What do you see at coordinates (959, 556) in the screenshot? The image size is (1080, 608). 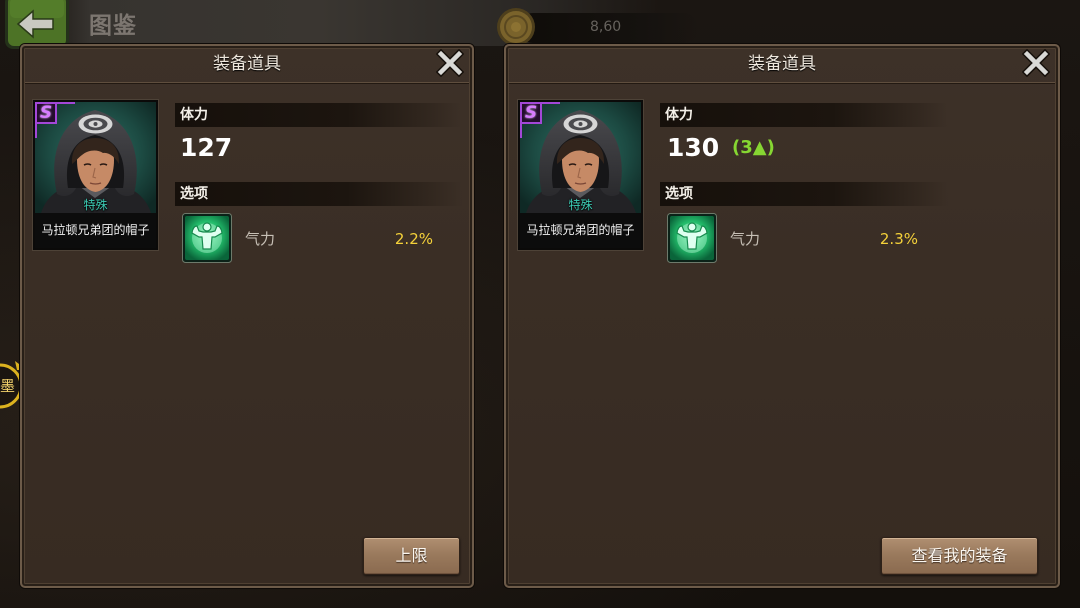 I see `view-my-equipment-button: 查看我的装备` at bounding box center [959, 556].